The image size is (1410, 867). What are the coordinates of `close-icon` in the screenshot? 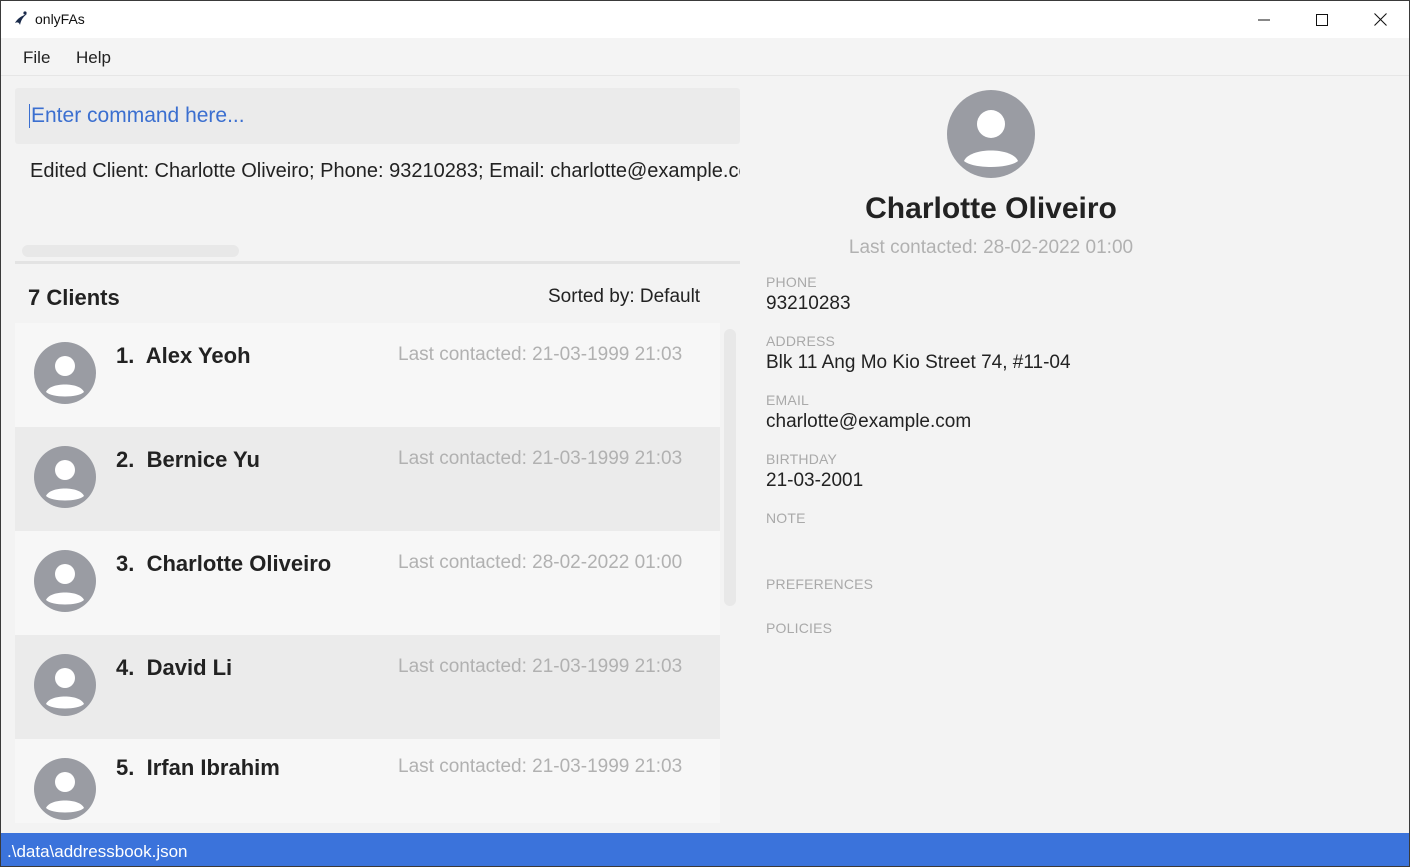 It's located at (1380, 19).